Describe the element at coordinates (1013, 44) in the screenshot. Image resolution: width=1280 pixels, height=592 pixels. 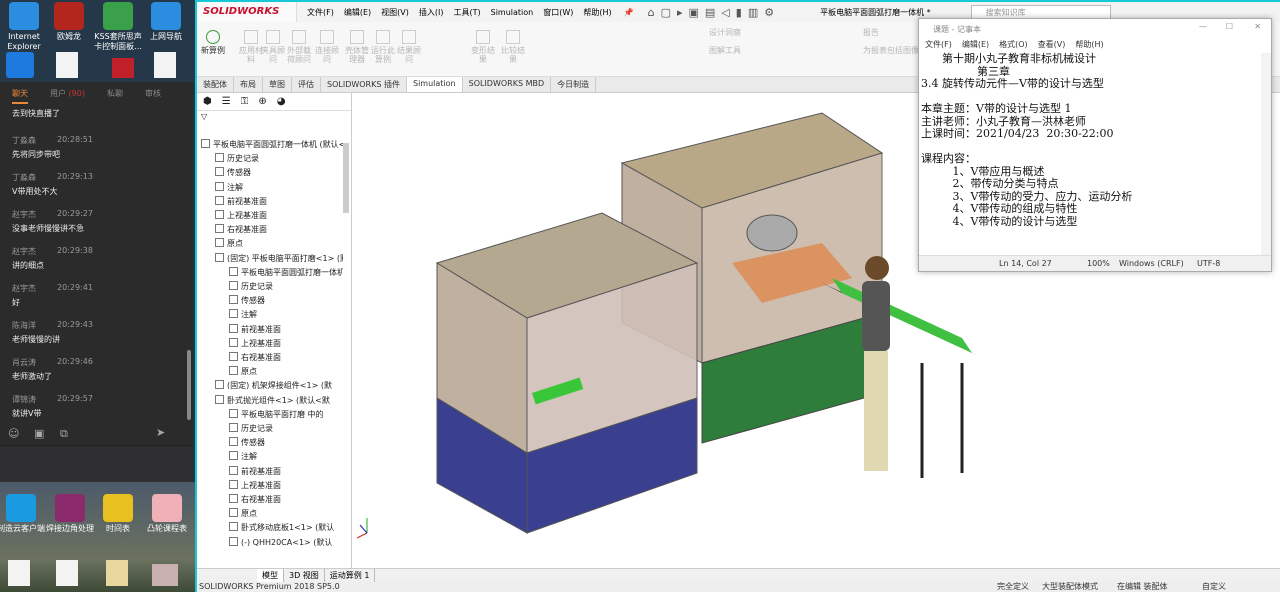
I see `notepad-menu-item: 格式(O)` at that location.